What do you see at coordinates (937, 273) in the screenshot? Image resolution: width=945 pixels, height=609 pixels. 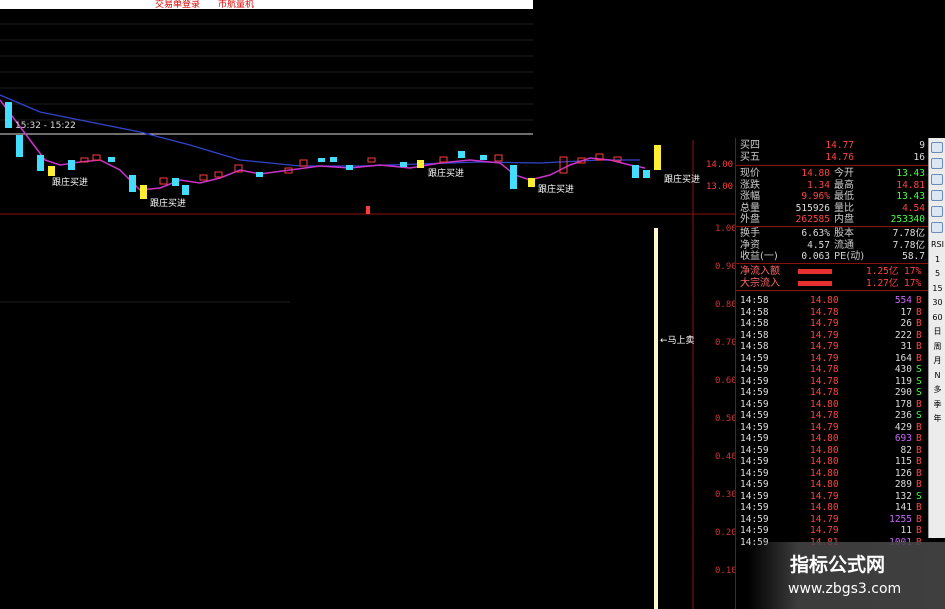 I see `period-button: 5` at bounding box center [937, 273].